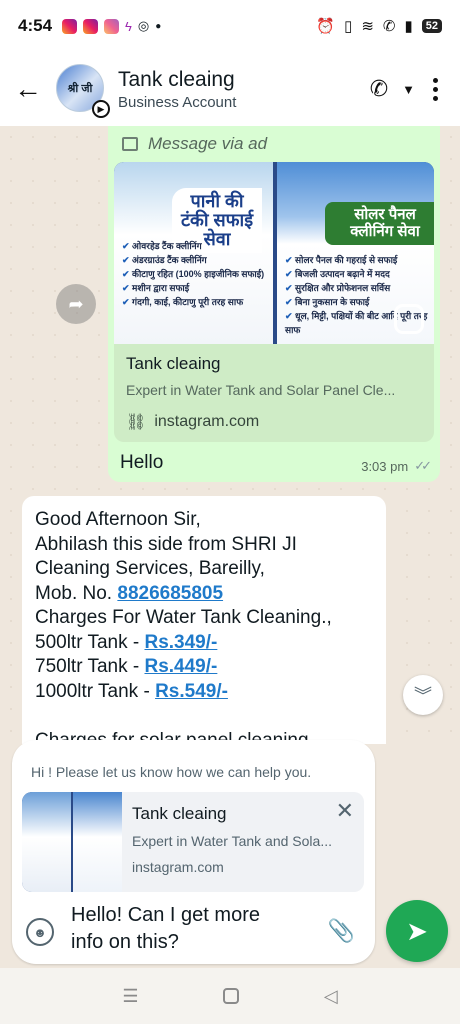 The image size is (460, 1024). I want to click on preview-title: Tank cleaing, so click(179, 813).